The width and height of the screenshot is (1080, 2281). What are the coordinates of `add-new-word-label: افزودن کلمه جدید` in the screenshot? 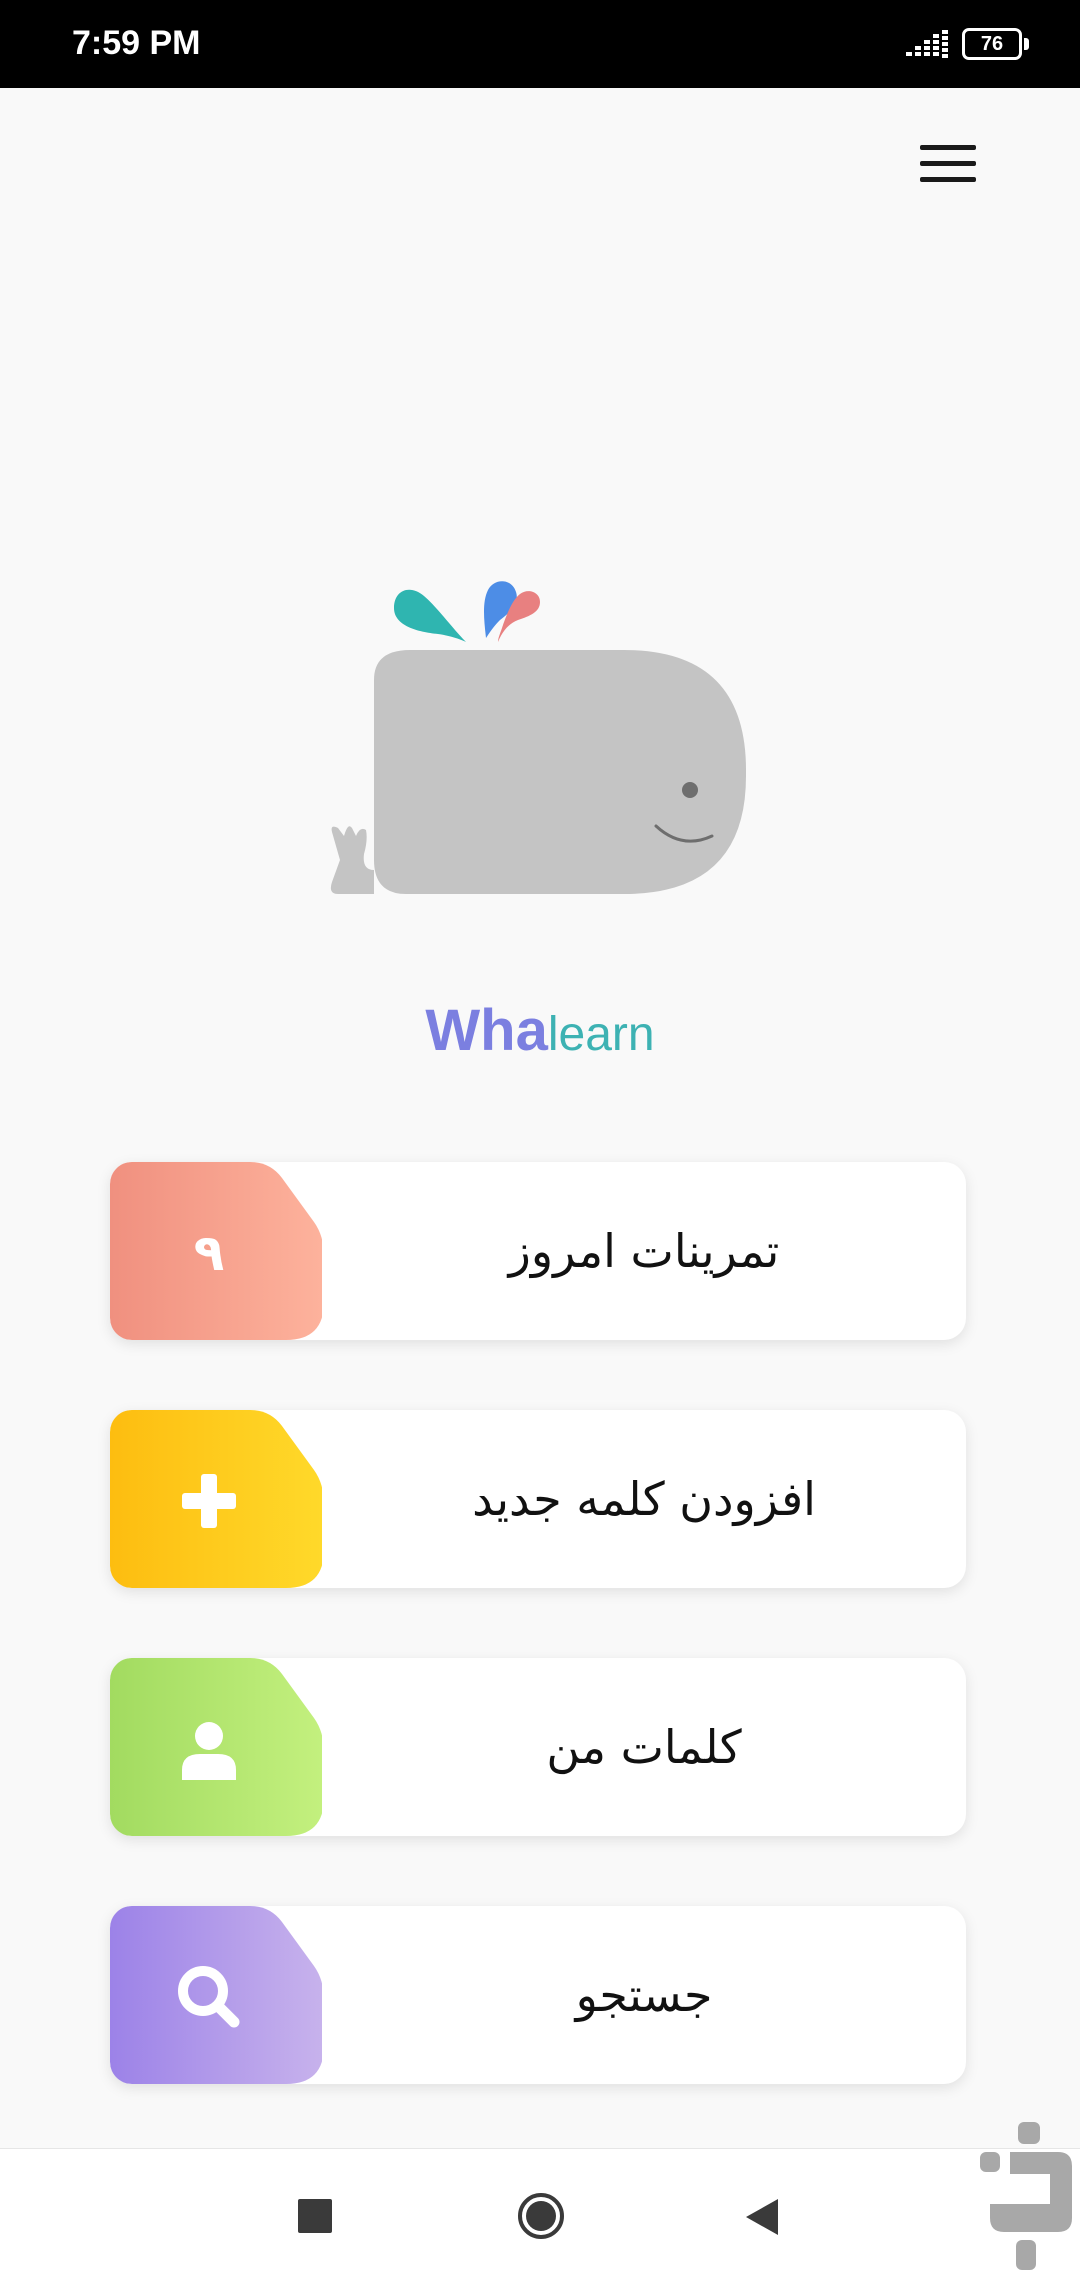 It's located at (644, 1499).